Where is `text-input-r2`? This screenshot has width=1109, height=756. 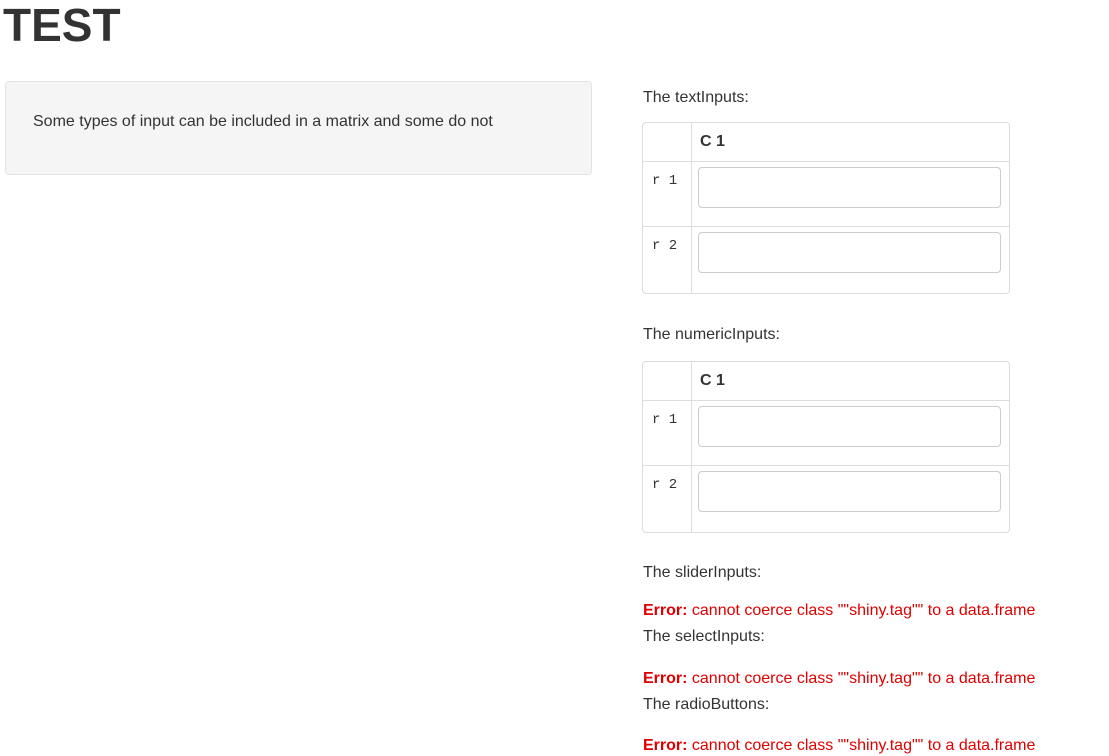
text-input-r2 is located at coordinates (849, 252).